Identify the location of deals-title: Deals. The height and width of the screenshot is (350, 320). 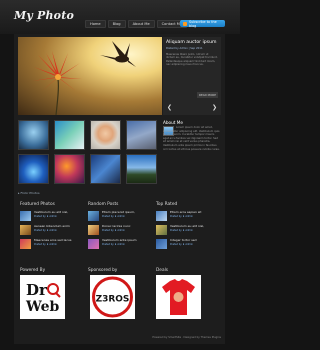
(162, 270).